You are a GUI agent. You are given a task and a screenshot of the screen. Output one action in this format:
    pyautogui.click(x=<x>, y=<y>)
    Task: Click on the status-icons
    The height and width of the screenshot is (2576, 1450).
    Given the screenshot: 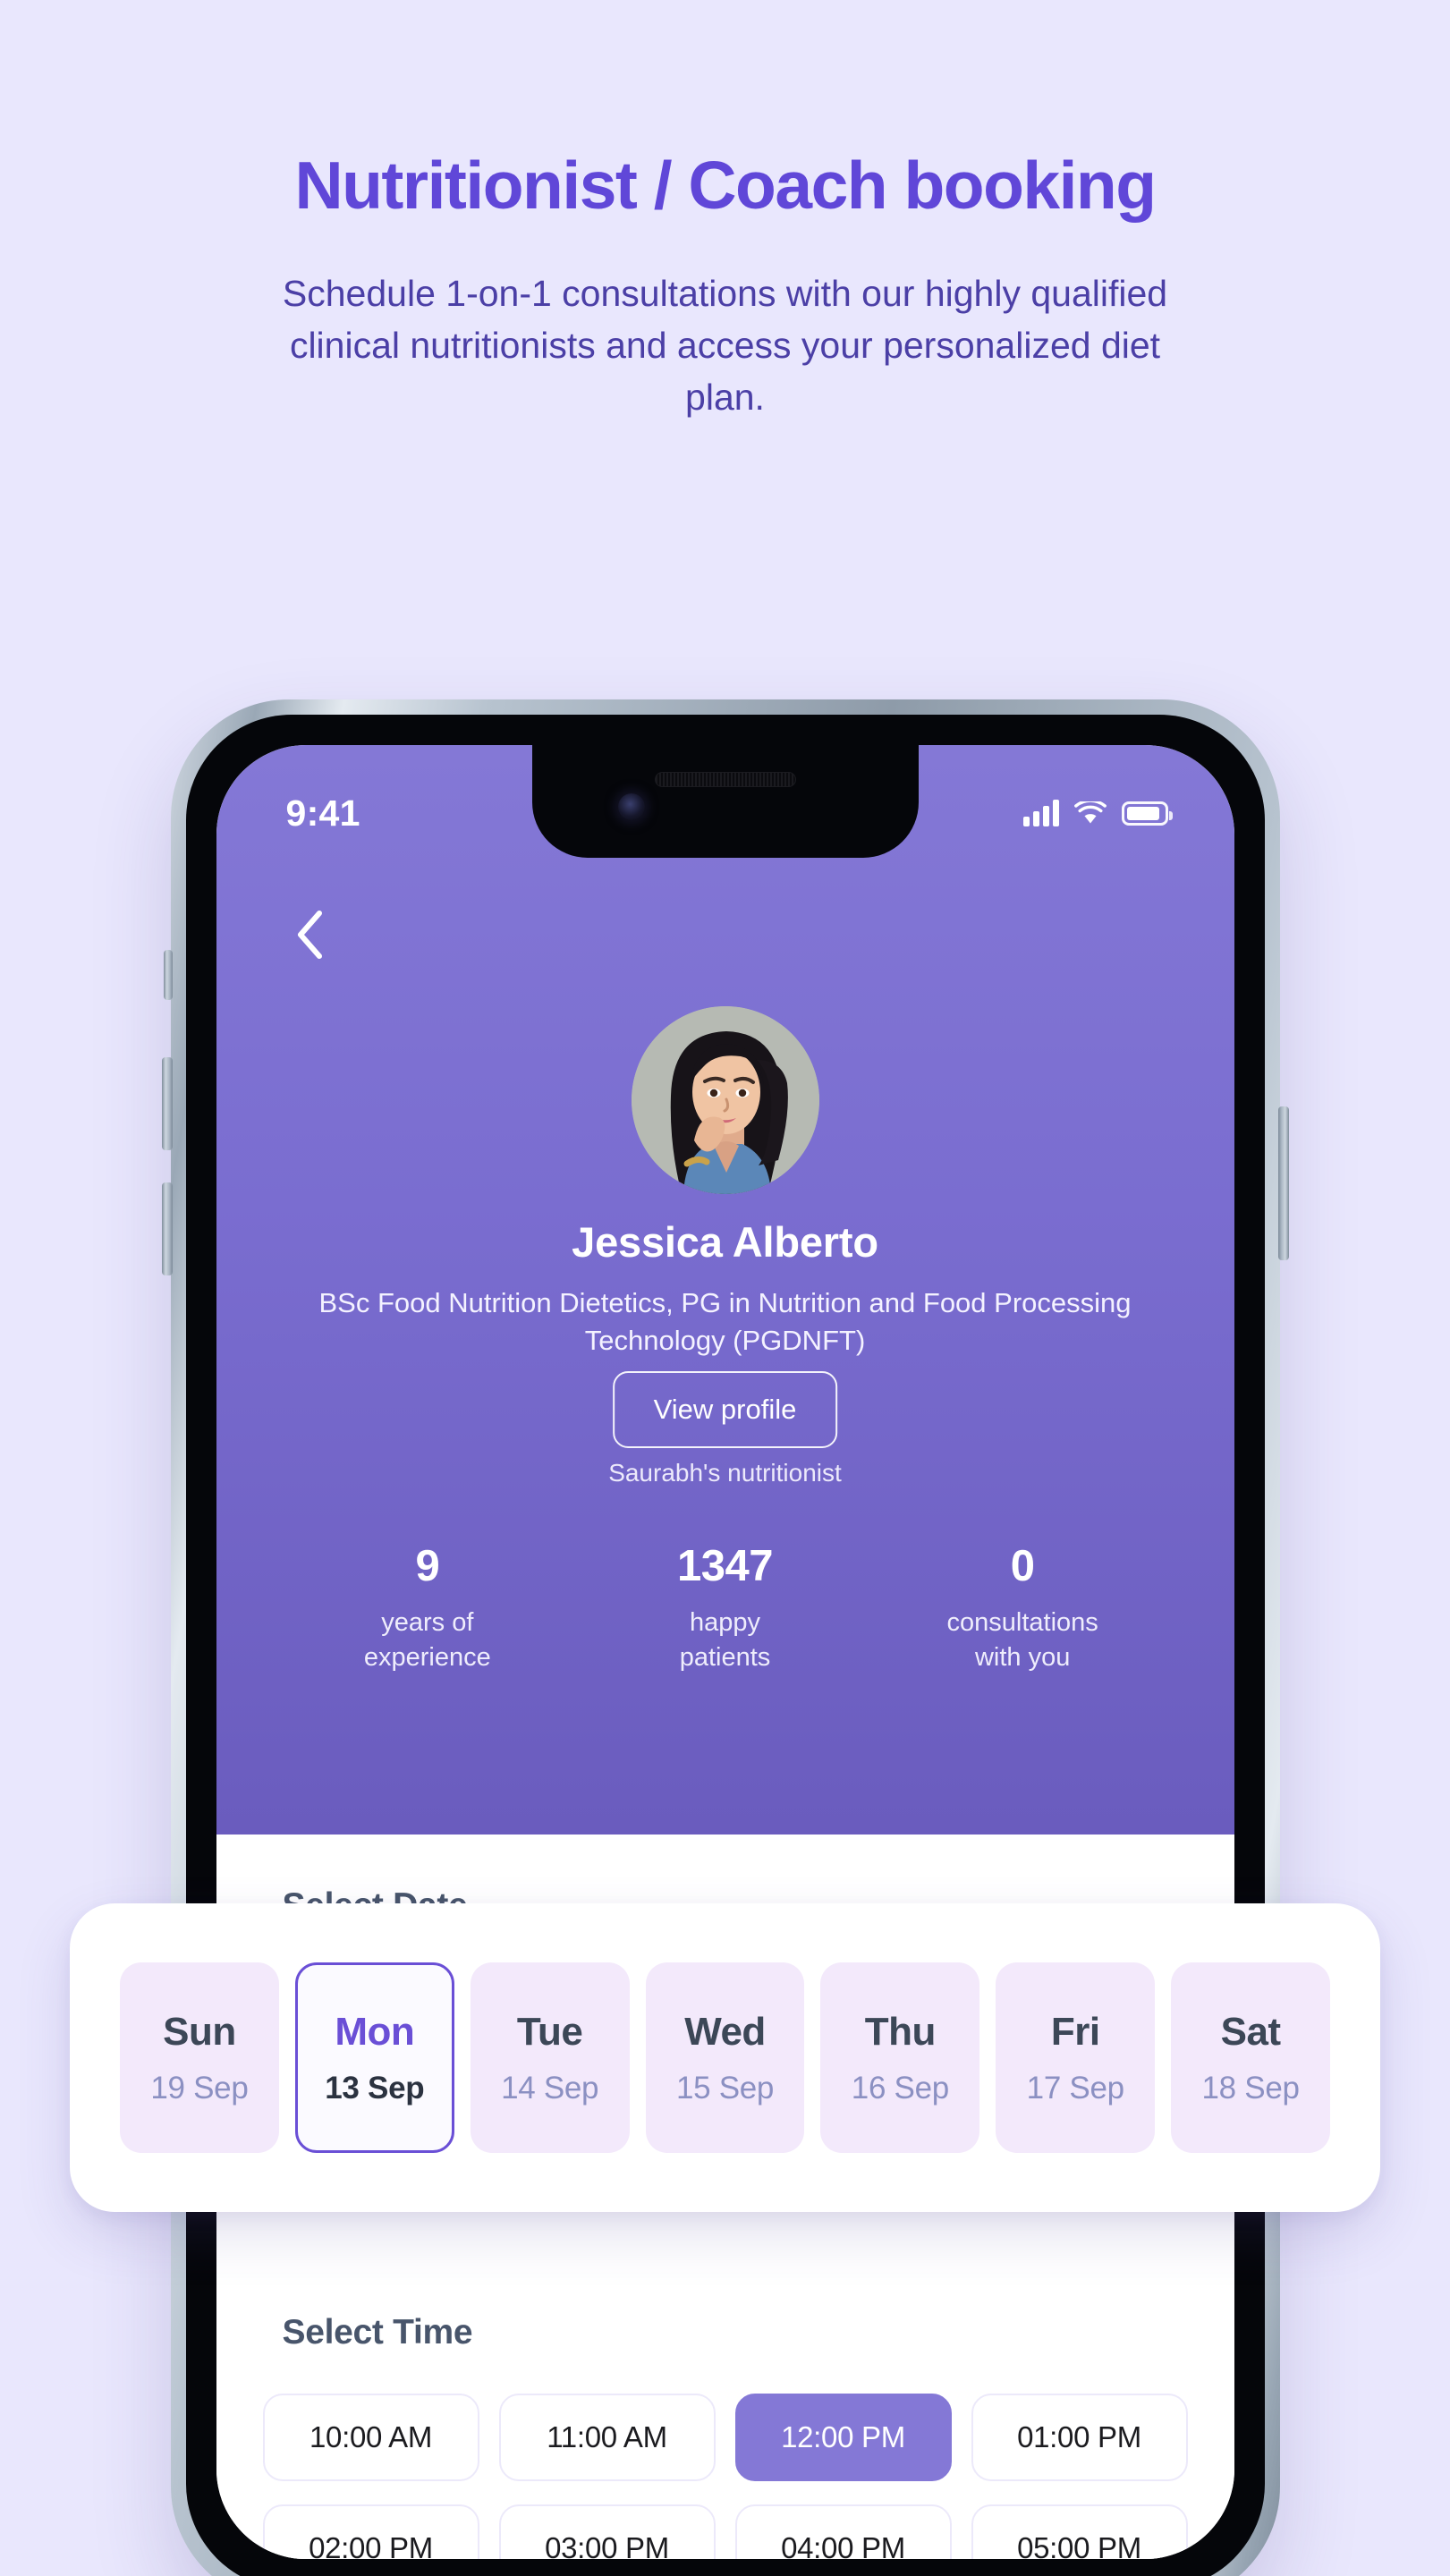 What is the action you would take?
    pyautogui.click(x=1097, y=813)
    